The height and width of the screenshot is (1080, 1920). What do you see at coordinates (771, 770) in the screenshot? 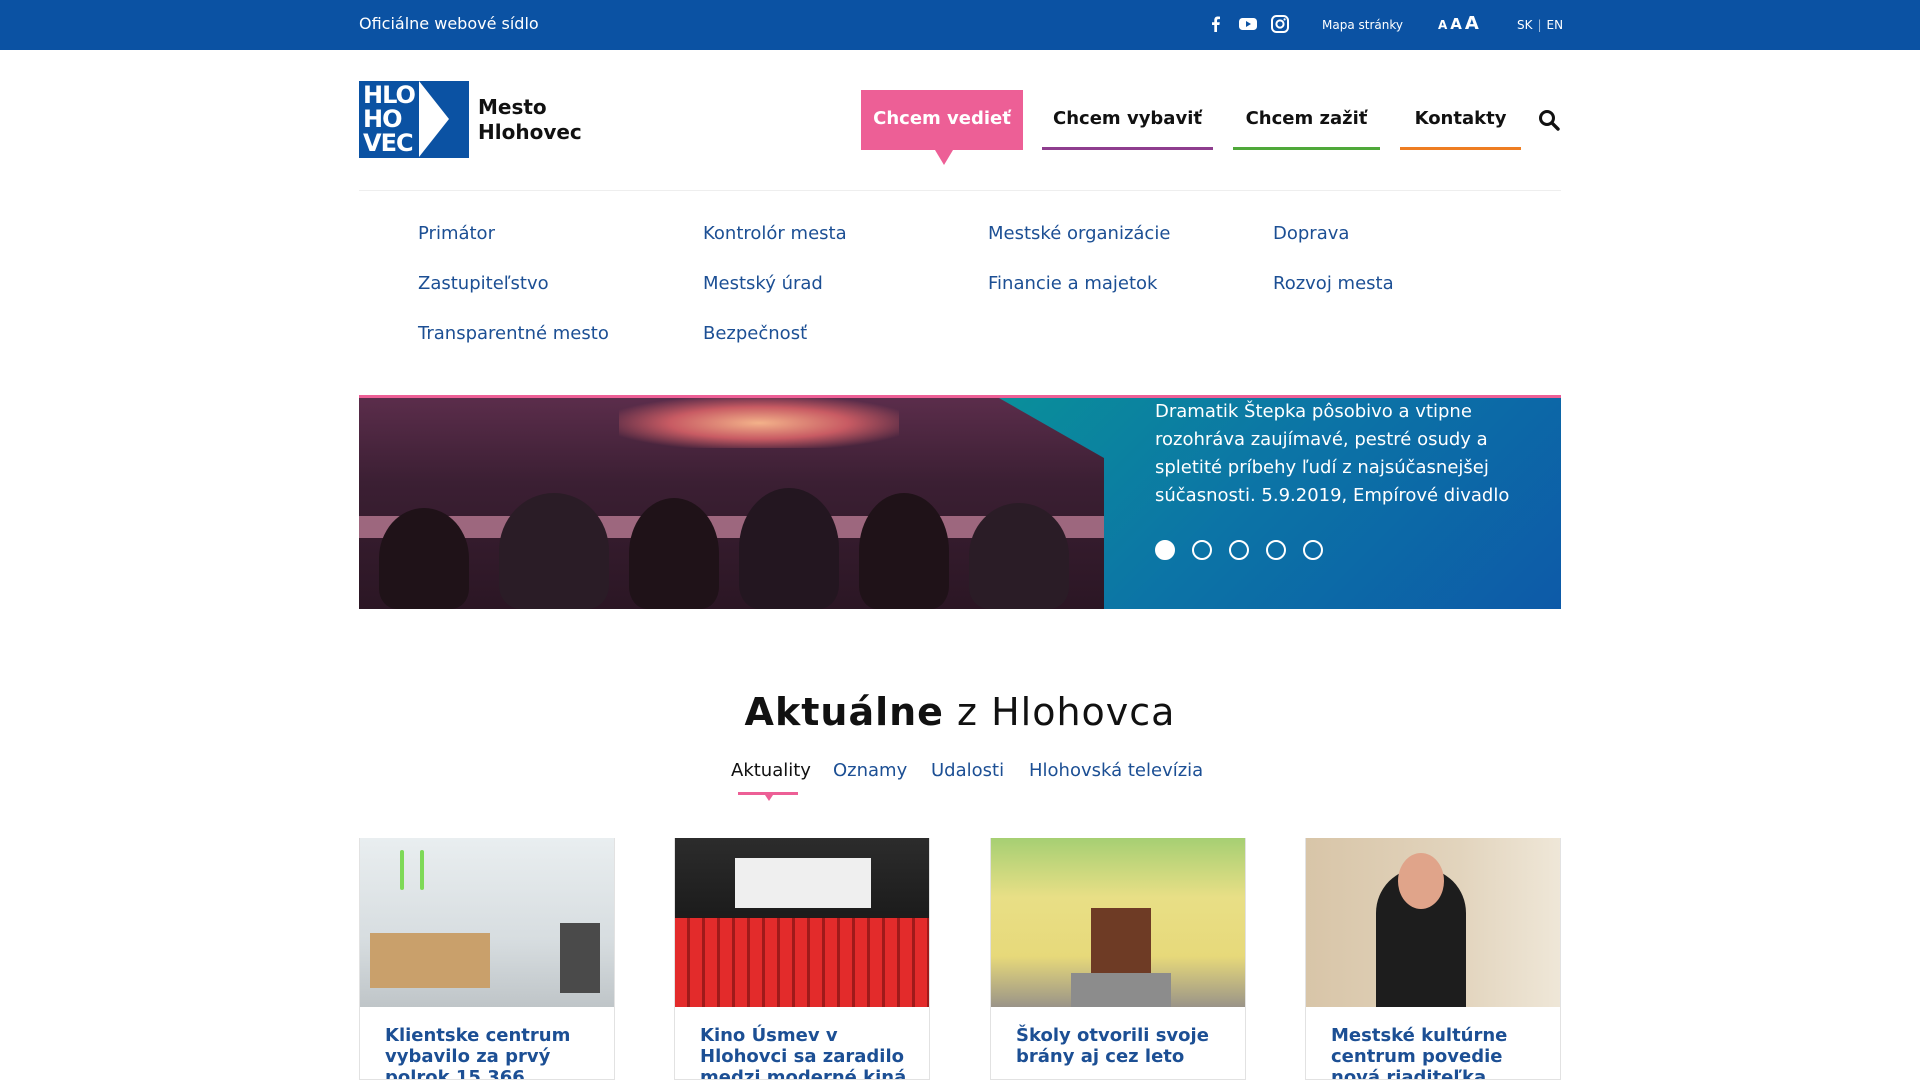
I see `tab-aktuality: Aktuality` at bounding box center [771, 770].